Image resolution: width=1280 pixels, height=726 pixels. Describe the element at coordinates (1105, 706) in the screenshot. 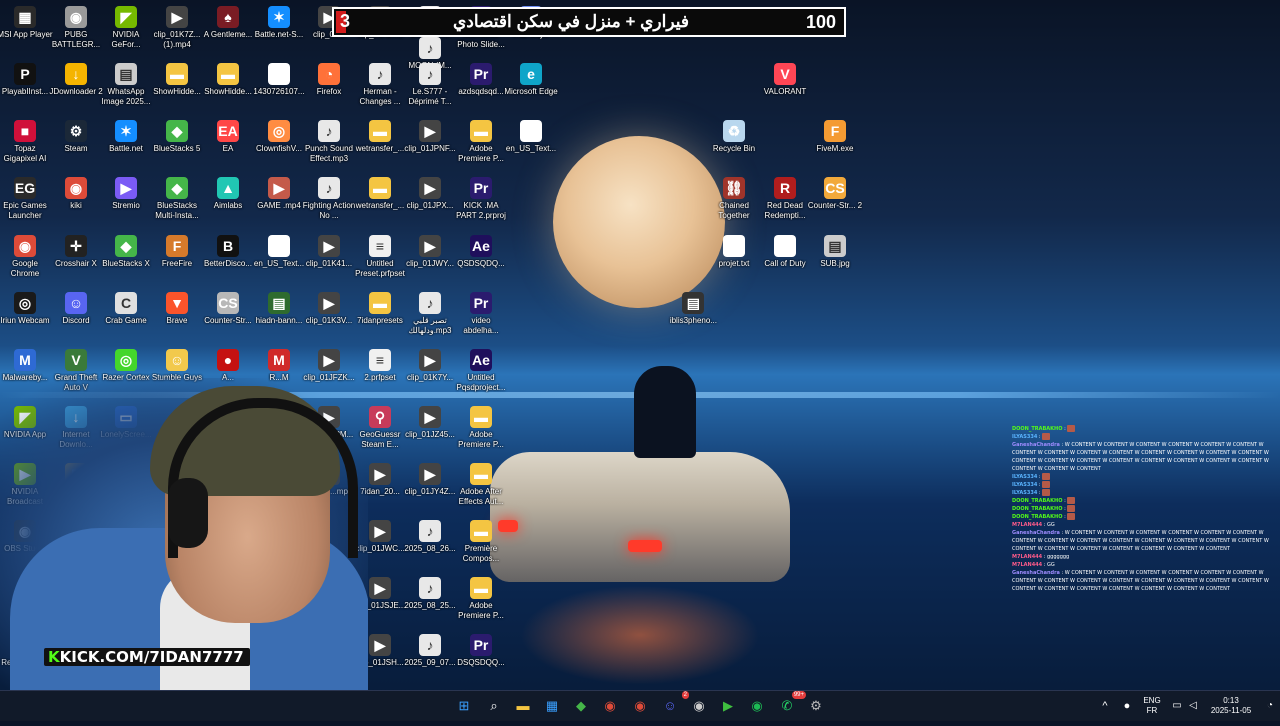

I see `tray-chevron-icon: ^` at that location.